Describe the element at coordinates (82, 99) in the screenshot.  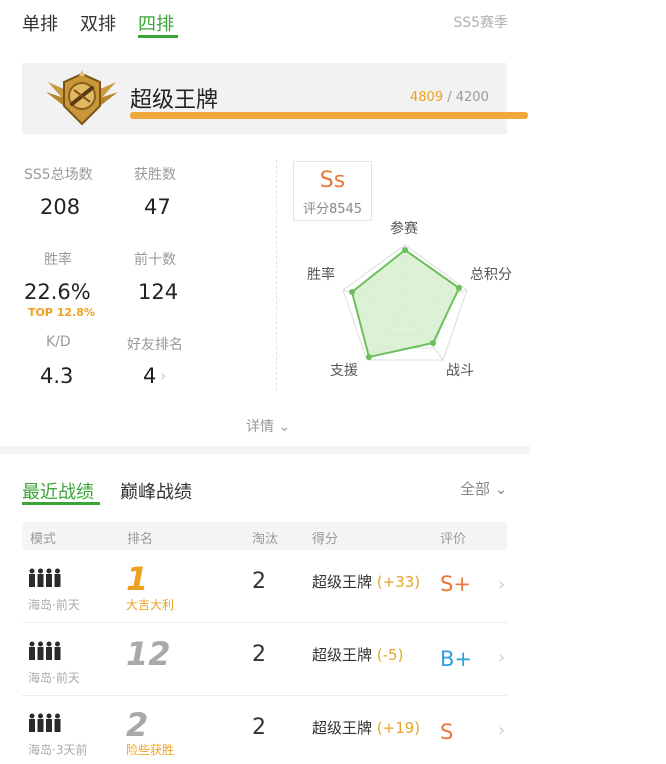
I see `rank-emblem-icon` at that location.